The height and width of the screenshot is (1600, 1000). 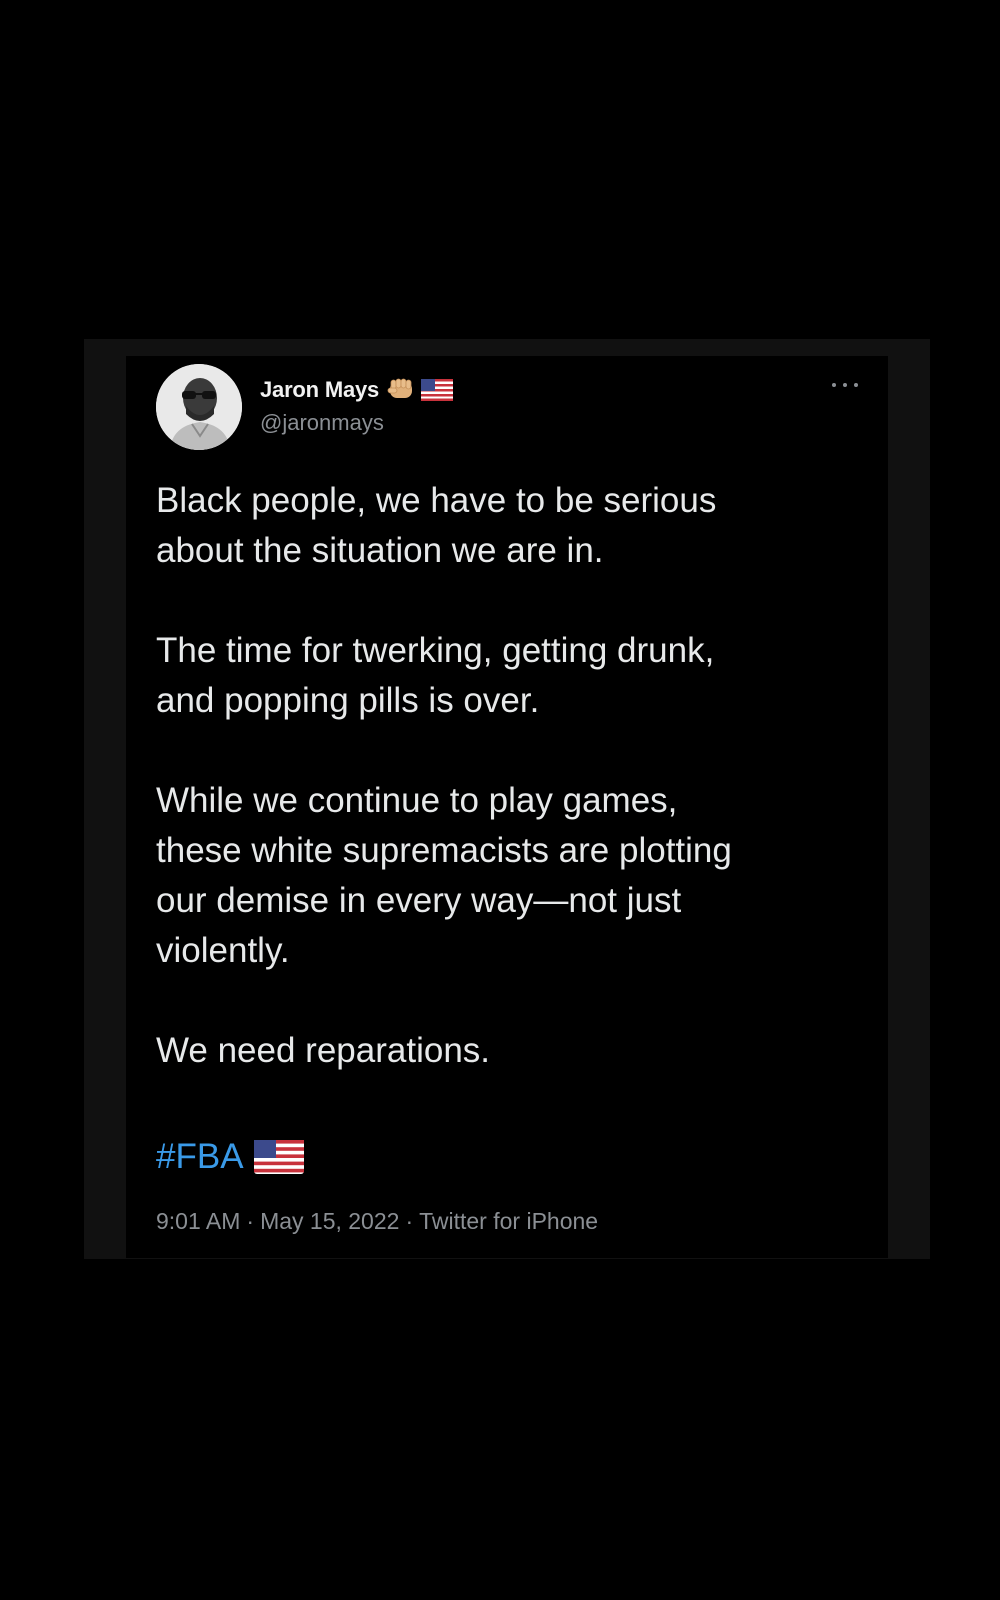 I want to click on tweet-date: May 15, 2022, so click(x=329, y=1221).